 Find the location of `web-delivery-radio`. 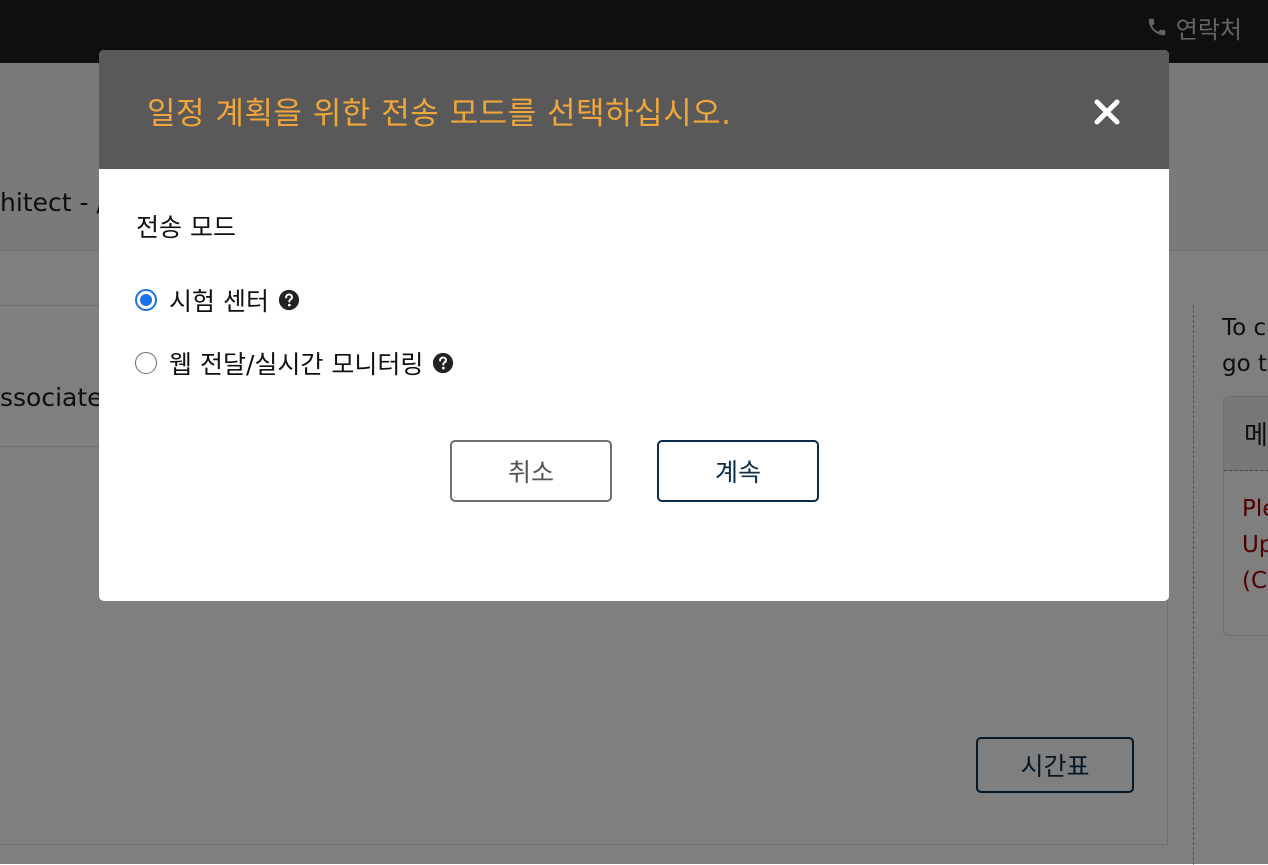

web-delivery-radio is located at coordinates (146, 363).